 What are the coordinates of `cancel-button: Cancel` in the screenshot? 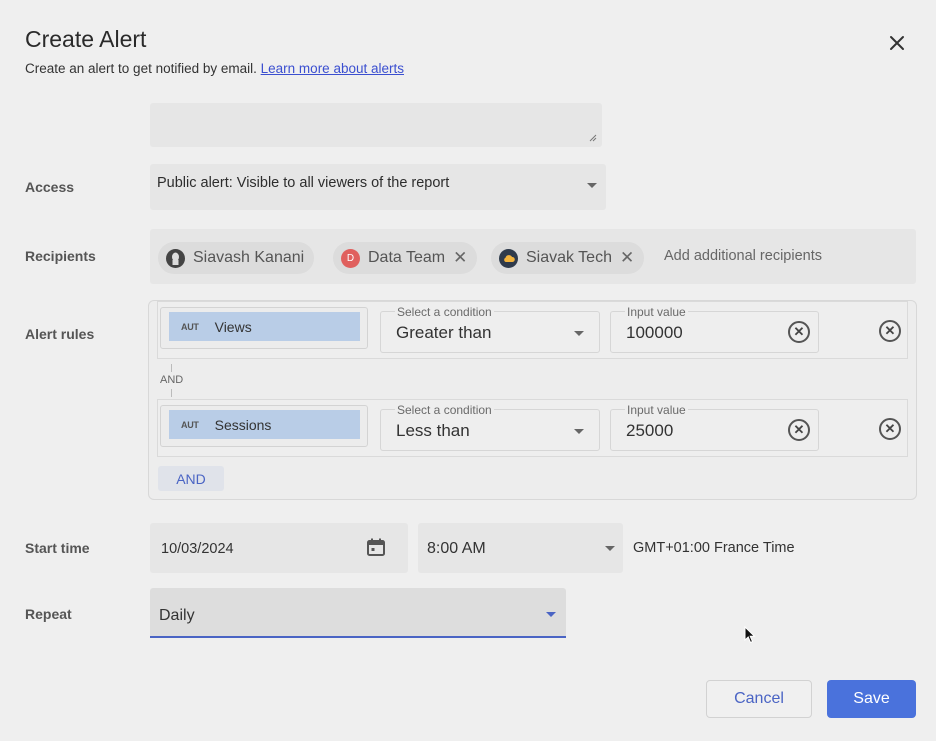 It's located at (759, 699).